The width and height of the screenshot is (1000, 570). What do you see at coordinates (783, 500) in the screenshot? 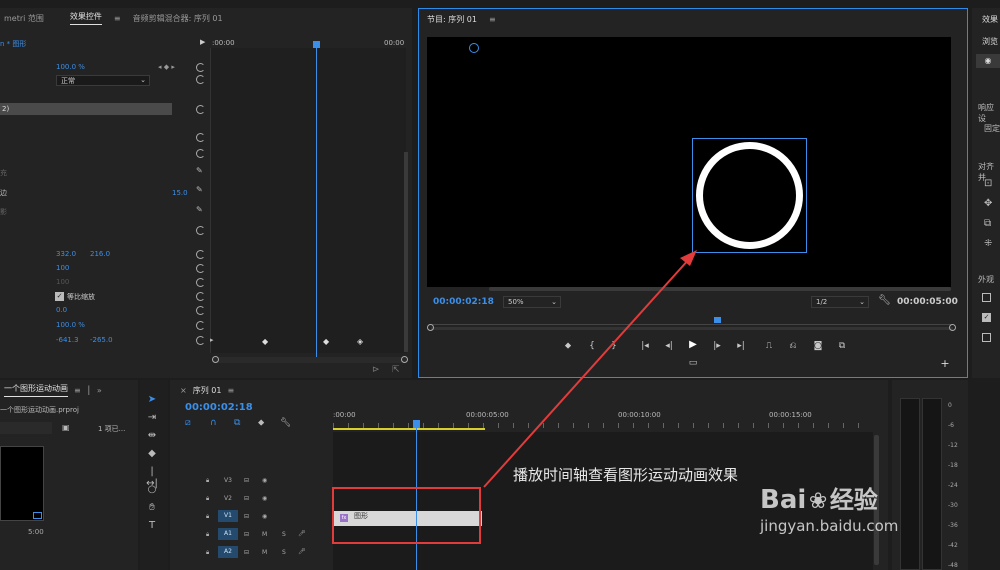
I see `watermark-brand: Bai` at bounding box center [783, 500].